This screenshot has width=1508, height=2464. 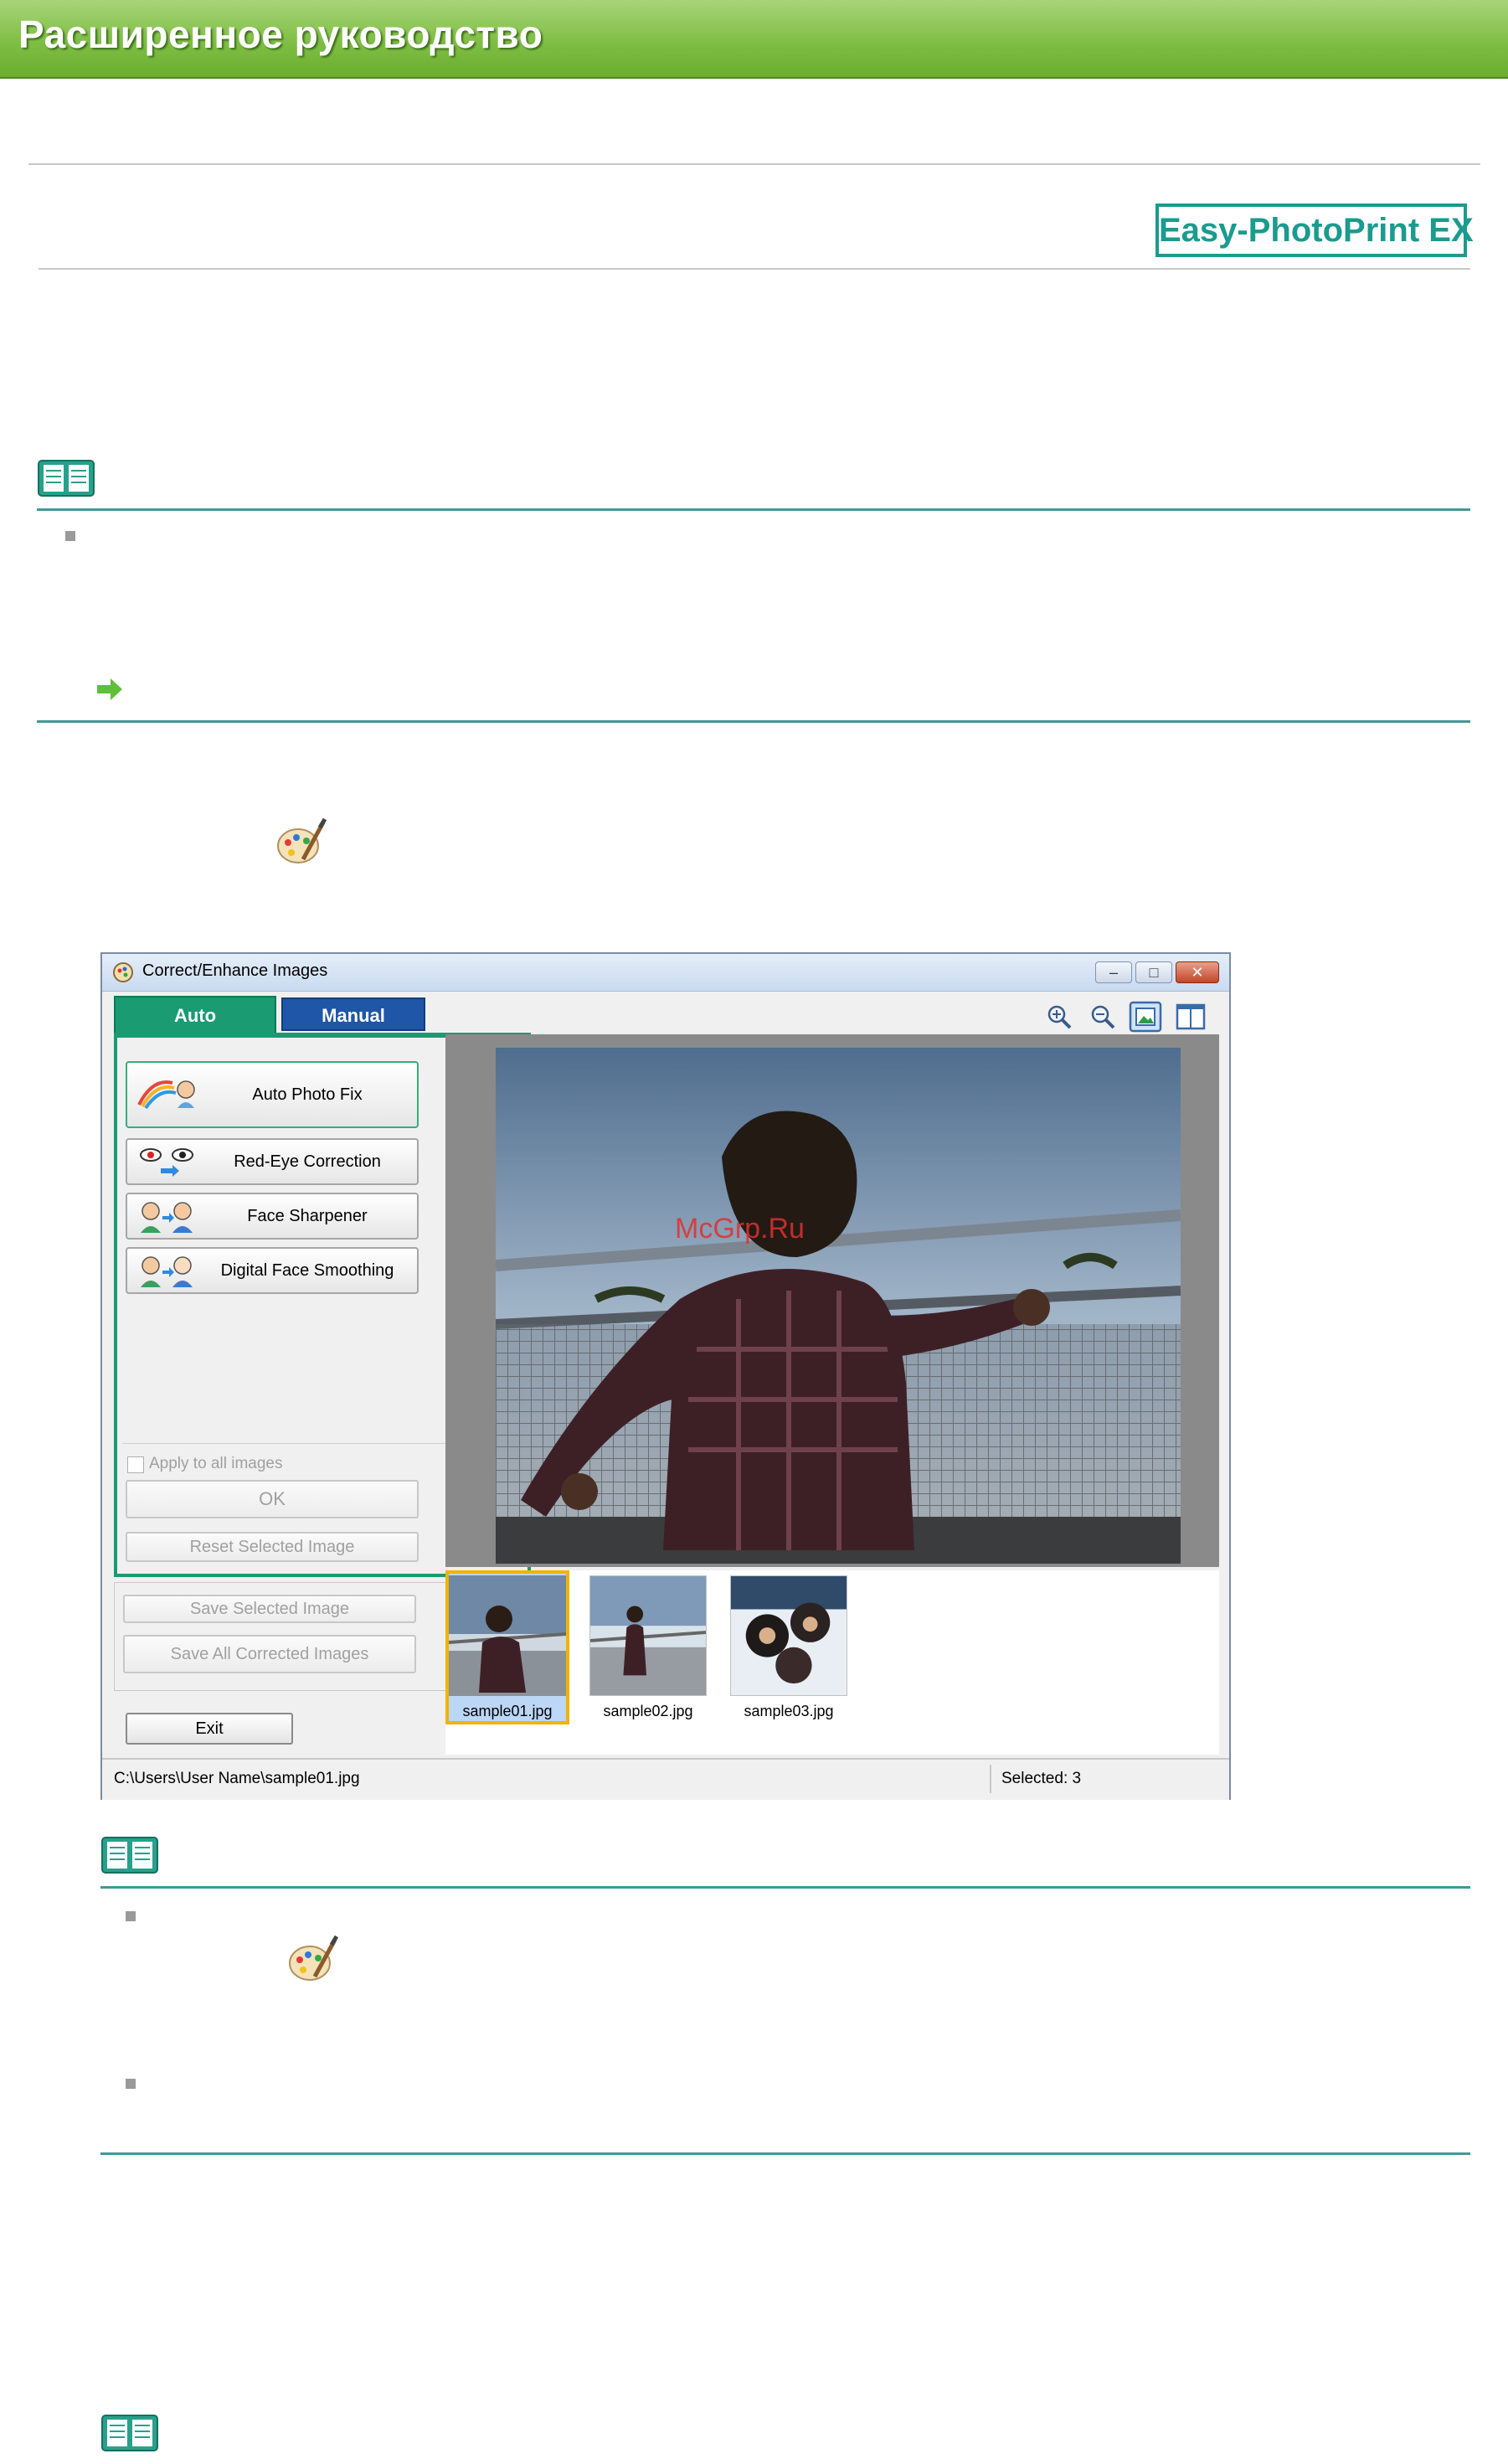 What do you see at coordinates (1190, 1017) in the screenshot?
I see `compare-view-icon` at bounding box center [1190, 1017].